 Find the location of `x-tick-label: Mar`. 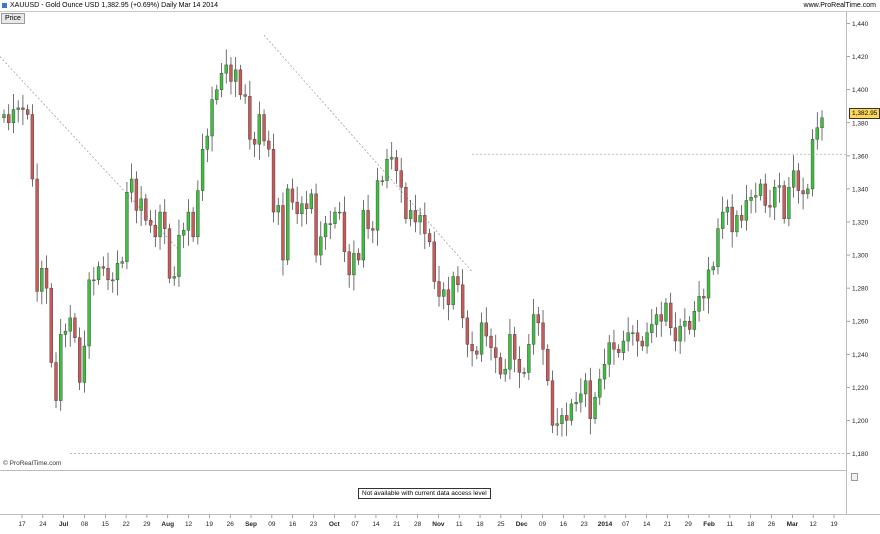

x-tick-label: Mar is located at coordinates (793, 524).